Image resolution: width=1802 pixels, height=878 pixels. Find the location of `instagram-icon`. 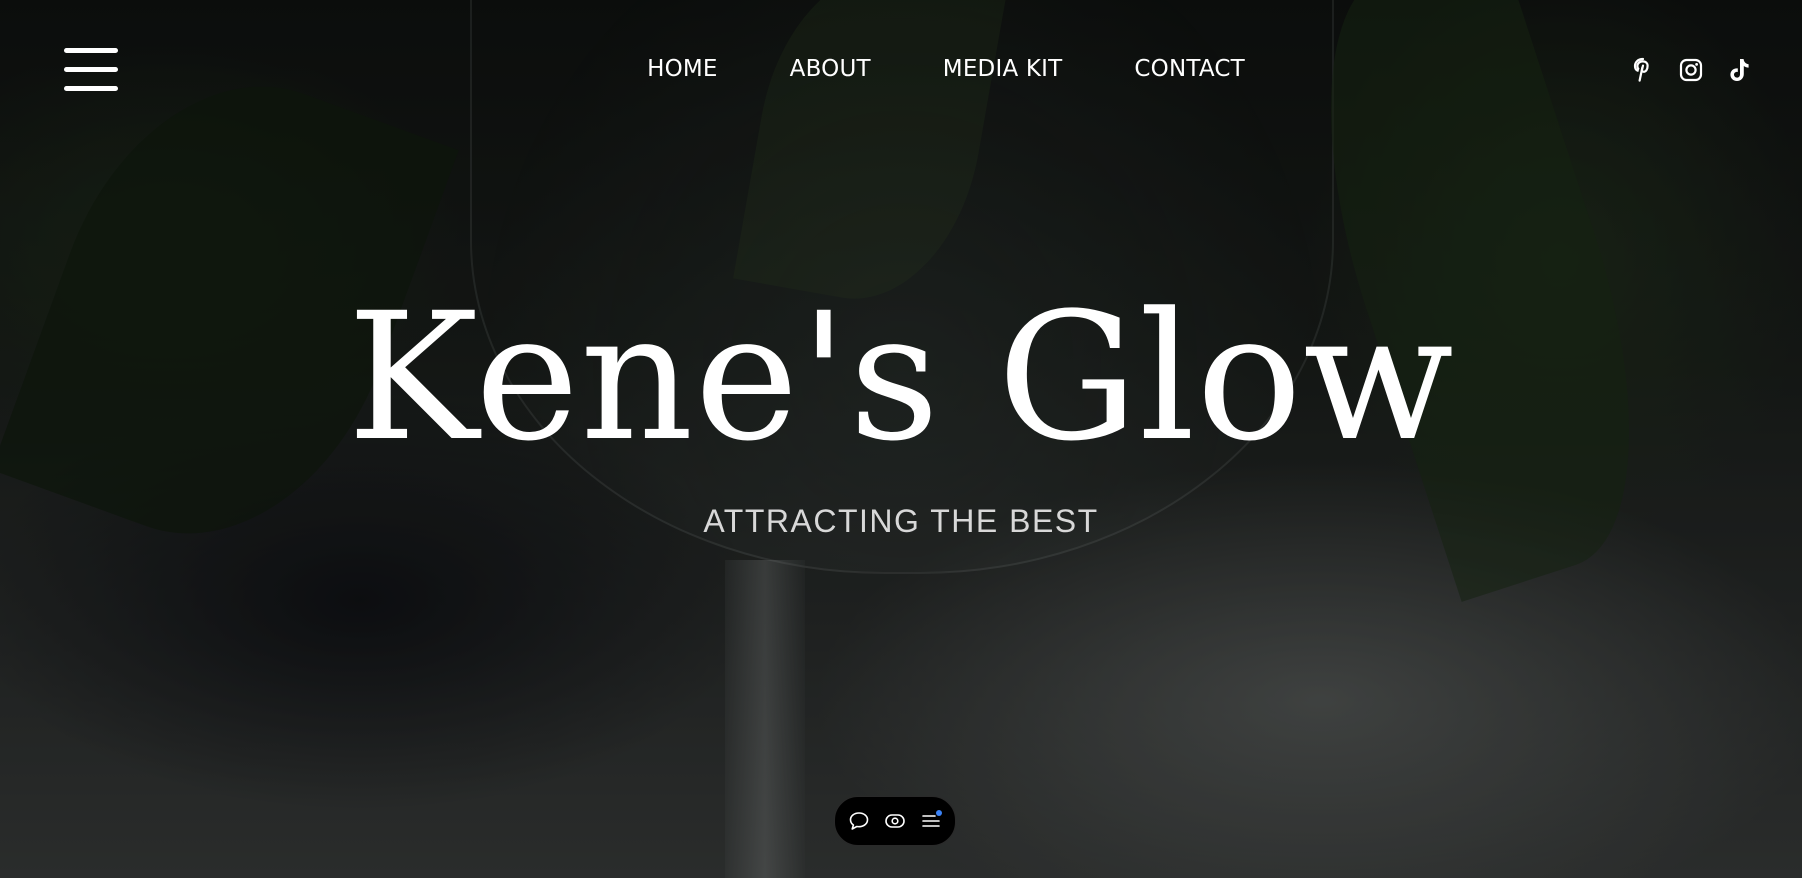

instagram-icon is located at coordinates (1691, 70).